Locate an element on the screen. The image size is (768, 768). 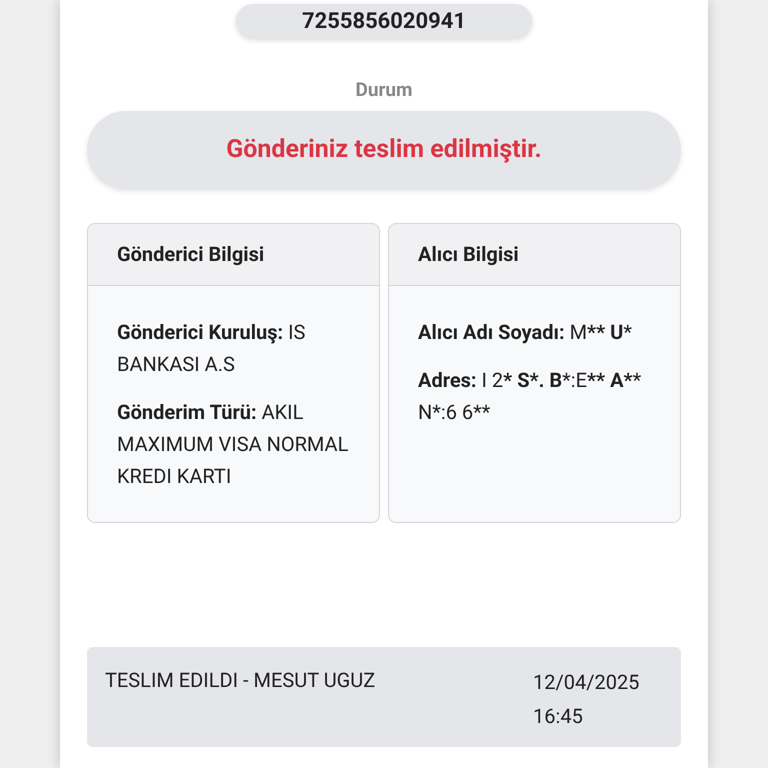
info-text: Adres: I 2* S*. B*:E** A** N*:6 6** is located at coordinates (530, 396).